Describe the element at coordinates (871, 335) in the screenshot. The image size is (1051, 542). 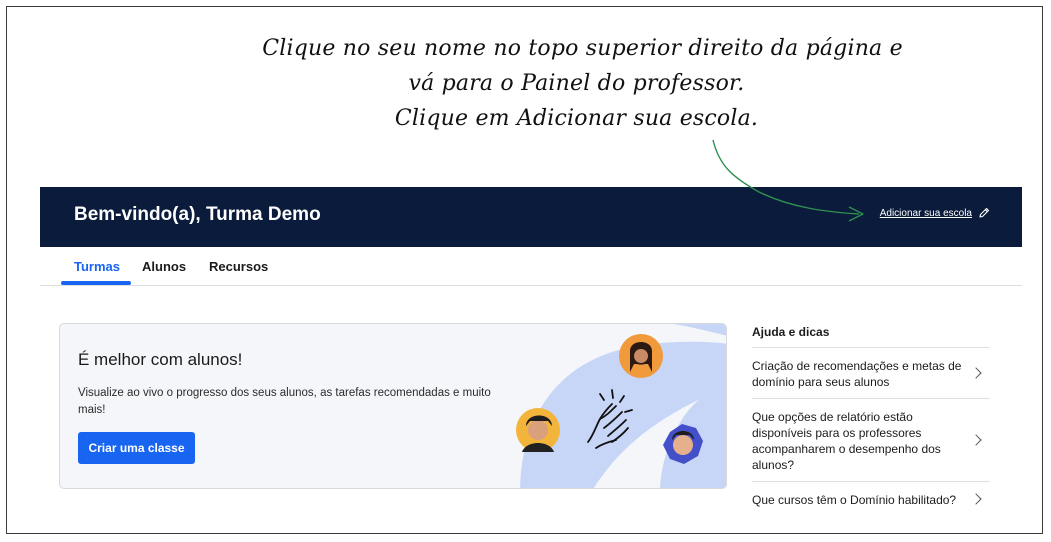
I see `help-title: Ajuda e dicas` at that location.